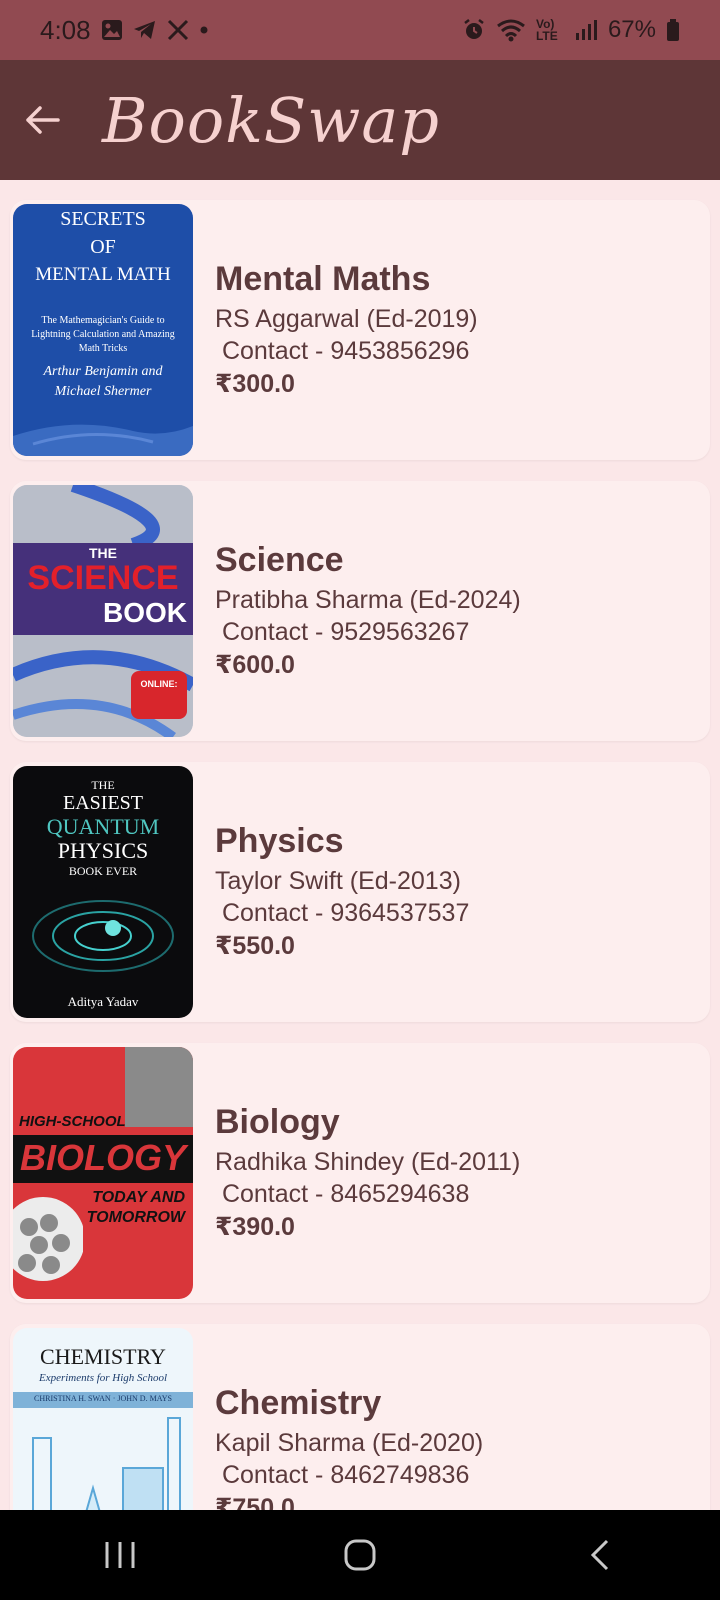 The width and height of the screenshot is (720, 1600). I want to click on battery-percent: 67%, so click(631, 29).